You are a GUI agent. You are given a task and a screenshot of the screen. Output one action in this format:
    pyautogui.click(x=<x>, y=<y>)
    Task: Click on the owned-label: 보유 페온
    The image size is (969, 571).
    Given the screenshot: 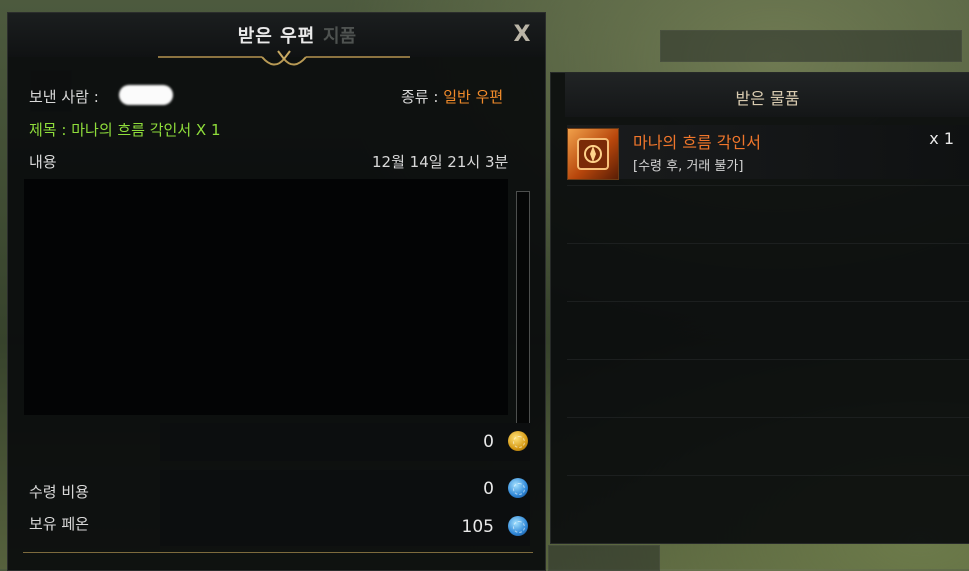 What is the action you would take?
    pyautogui.click(x=59, y=524)
    